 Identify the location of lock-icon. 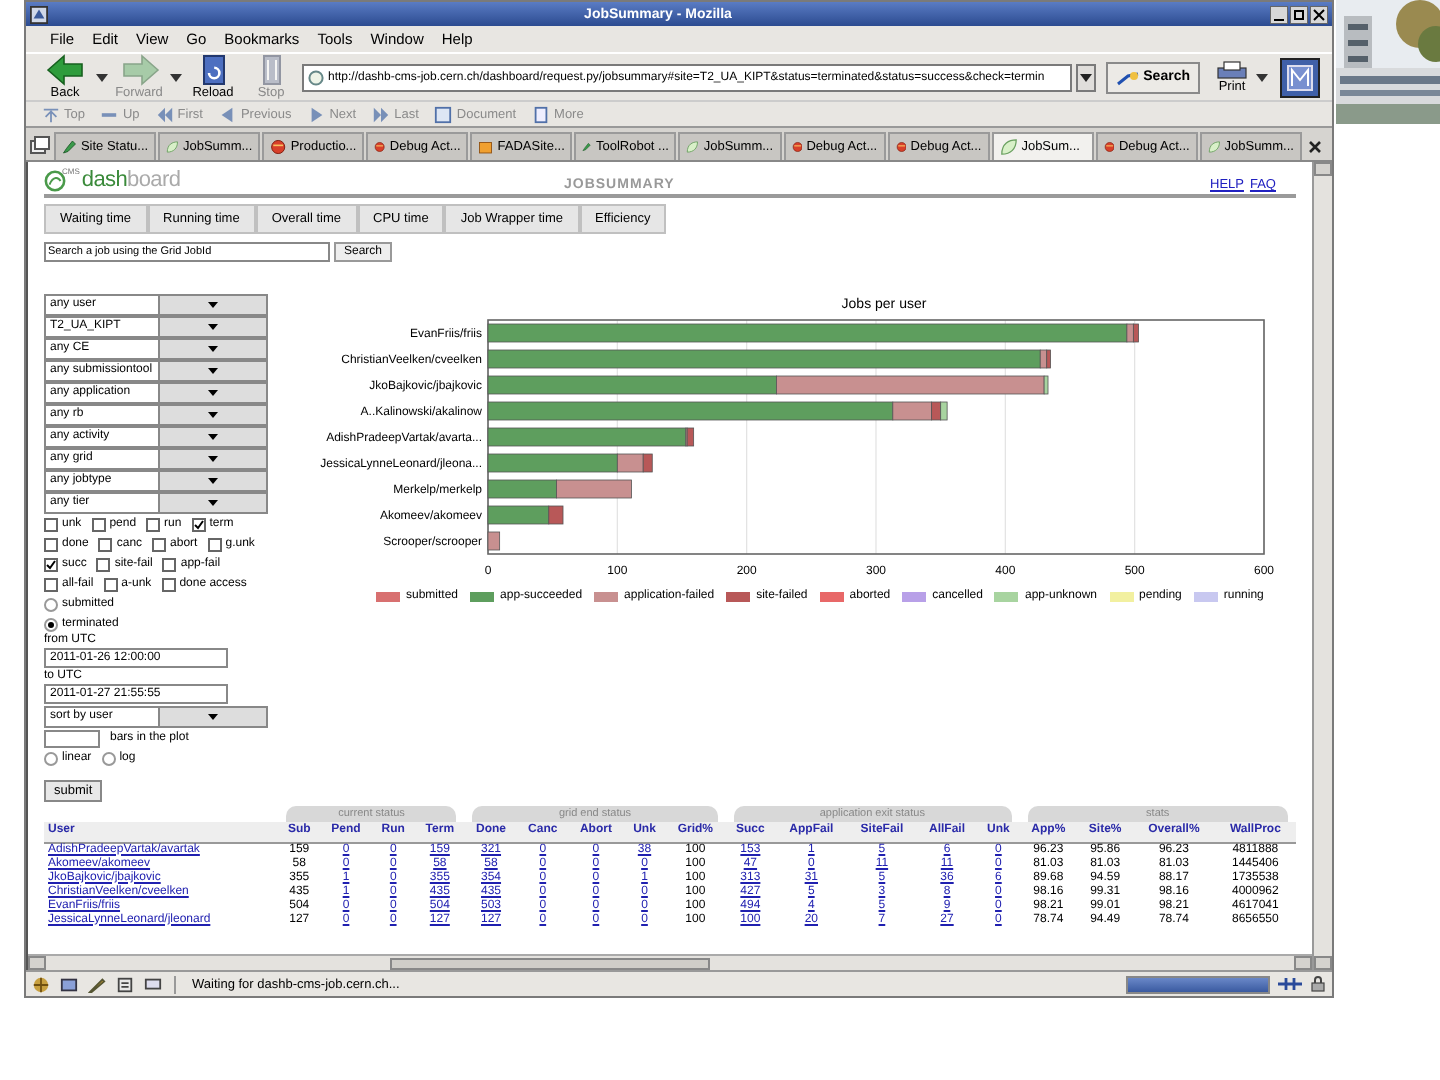
(1318, 984).